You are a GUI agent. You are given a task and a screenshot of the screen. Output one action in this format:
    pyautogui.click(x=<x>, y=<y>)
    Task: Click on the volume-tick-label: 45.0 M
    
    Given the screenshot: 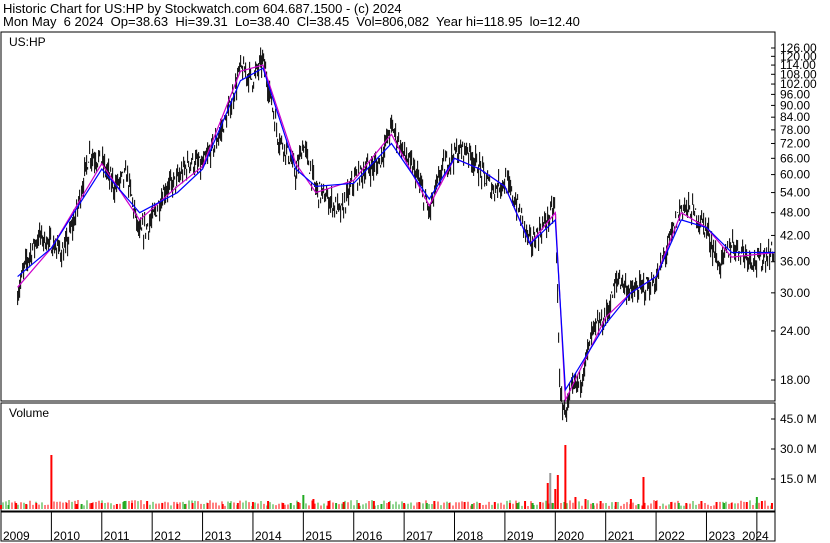 What is the action you would take?
    pyautogui.click(x=798, y=419)
    